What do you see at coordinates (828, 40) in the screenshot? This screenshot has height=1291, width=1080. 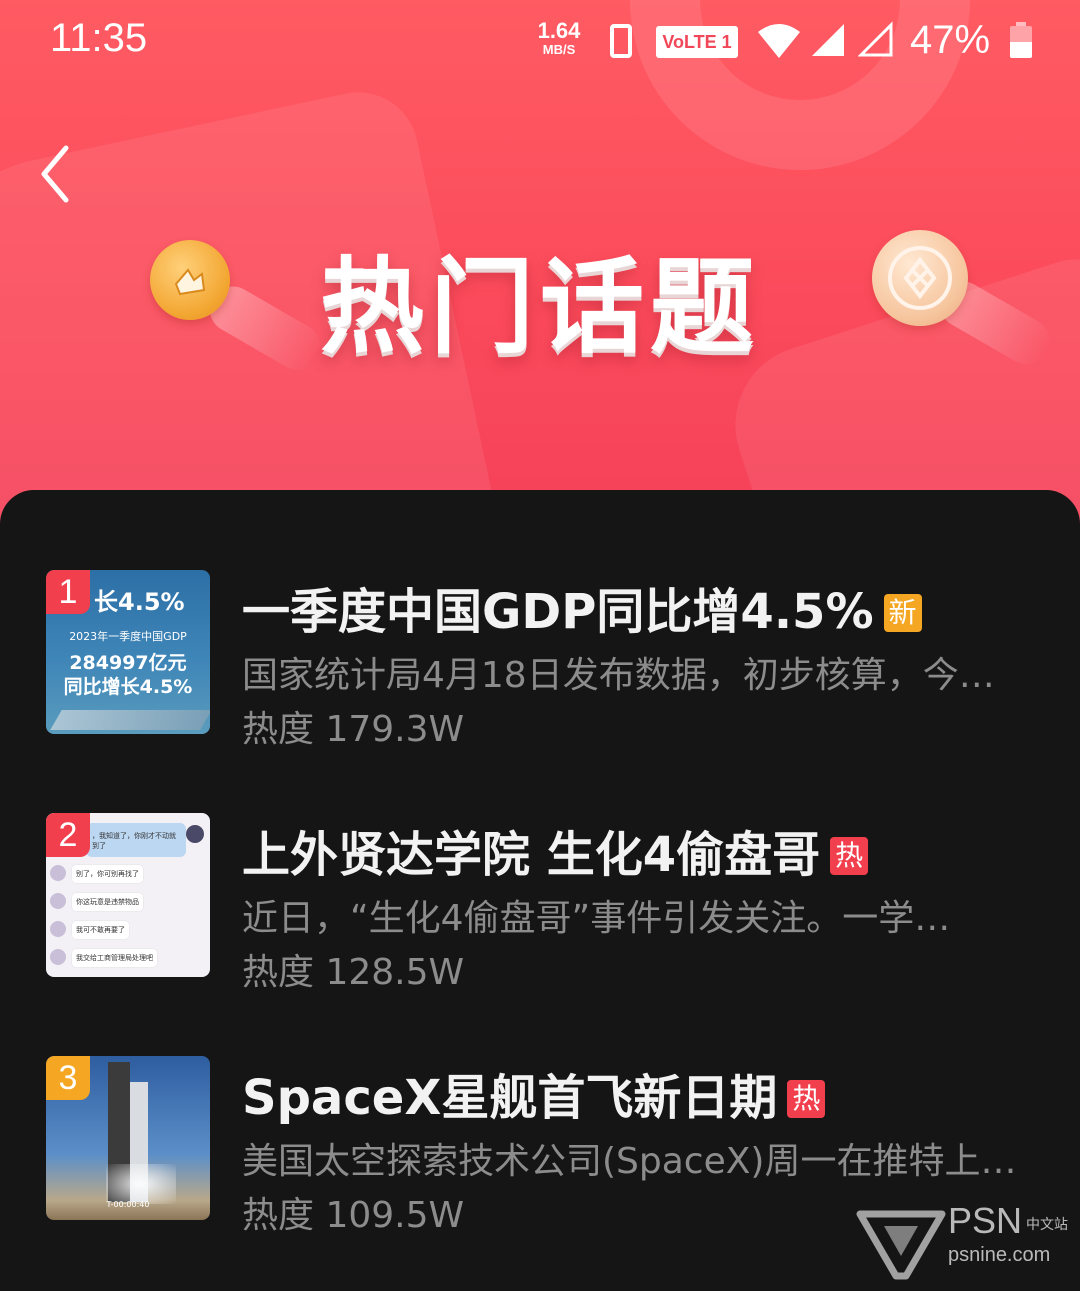 I see `signal-icon` at bounding box center [828, 40].